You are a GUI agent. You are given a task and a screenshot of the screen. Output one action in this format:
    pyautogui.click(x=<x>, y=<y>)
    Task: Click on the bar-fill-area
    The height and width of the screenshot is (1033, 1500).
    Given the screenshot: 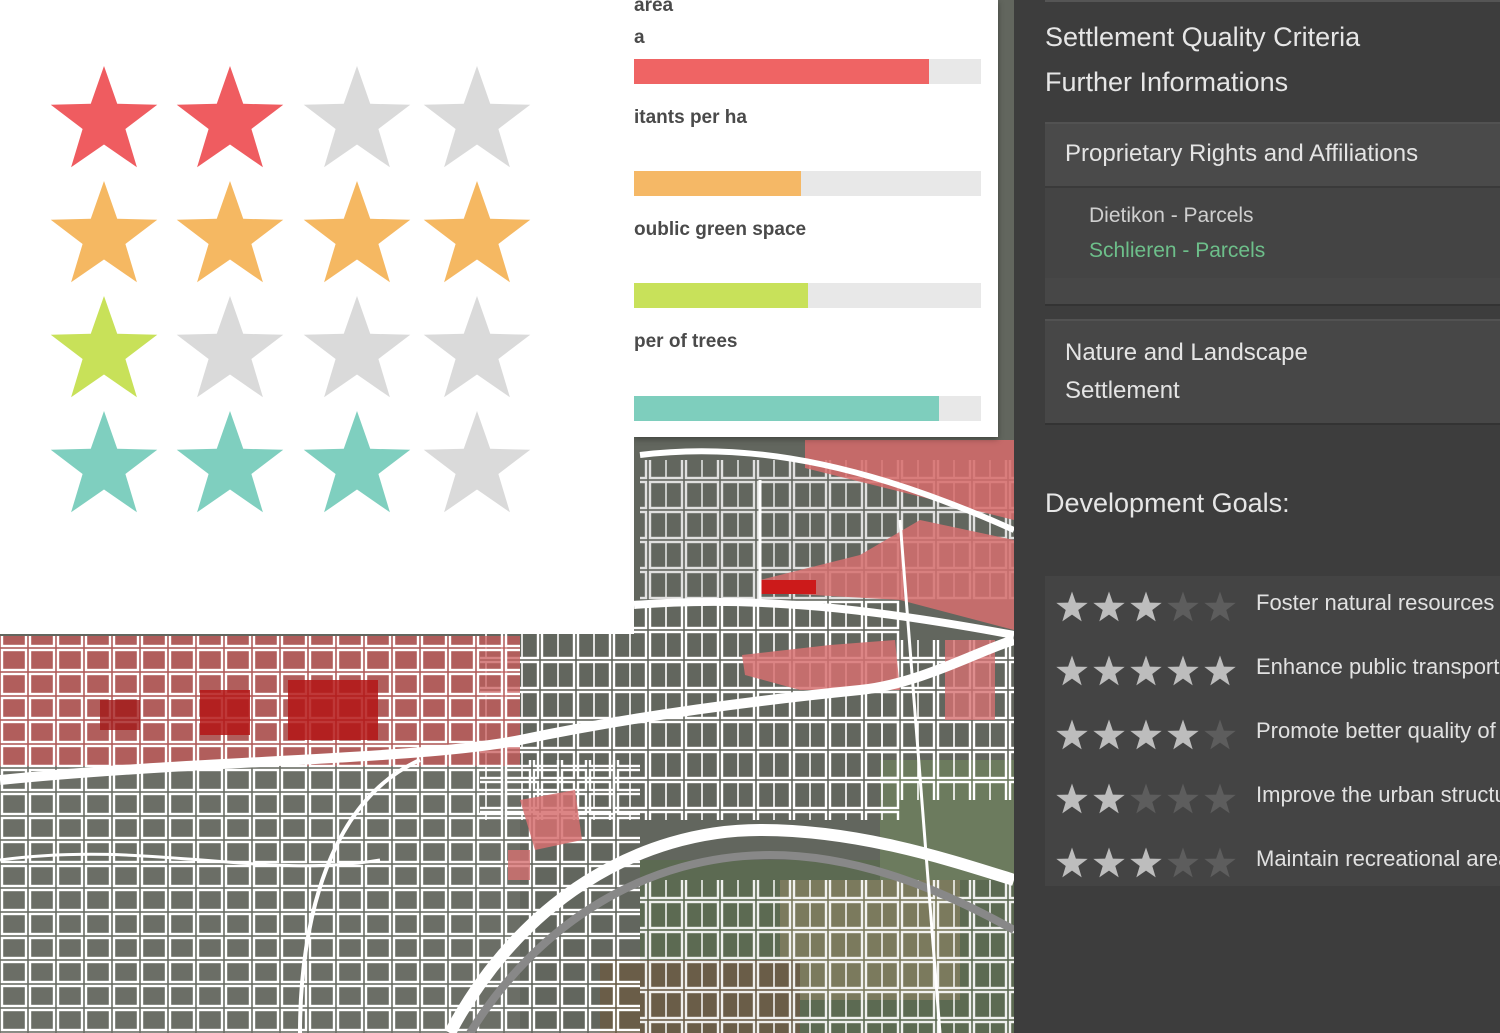 What is the action you would take?
    pyautogui.click(x=781, y=71)
    